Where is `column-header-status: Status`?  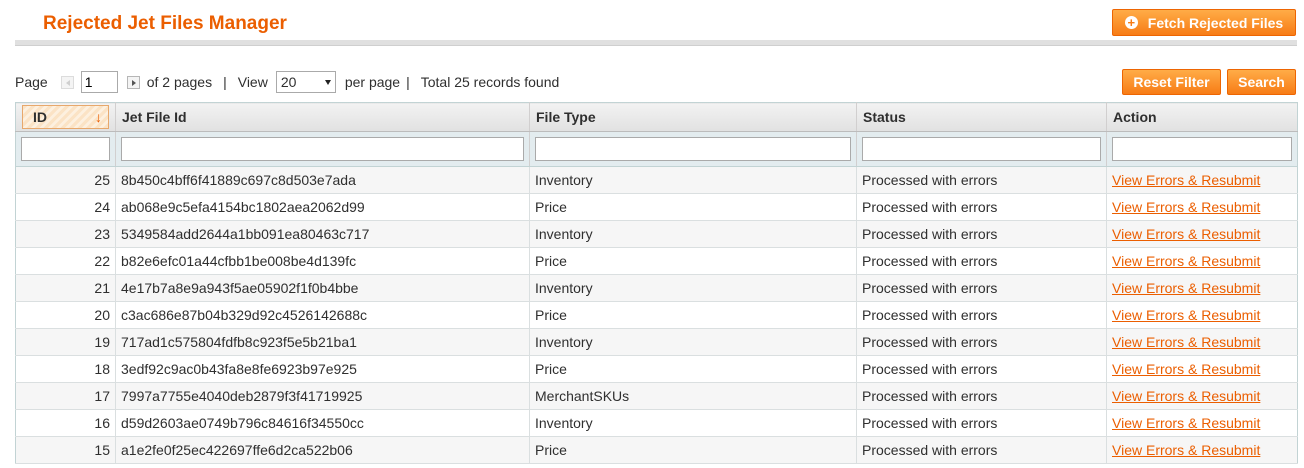 column-header-status: Status is located at coordinates (981, 117).